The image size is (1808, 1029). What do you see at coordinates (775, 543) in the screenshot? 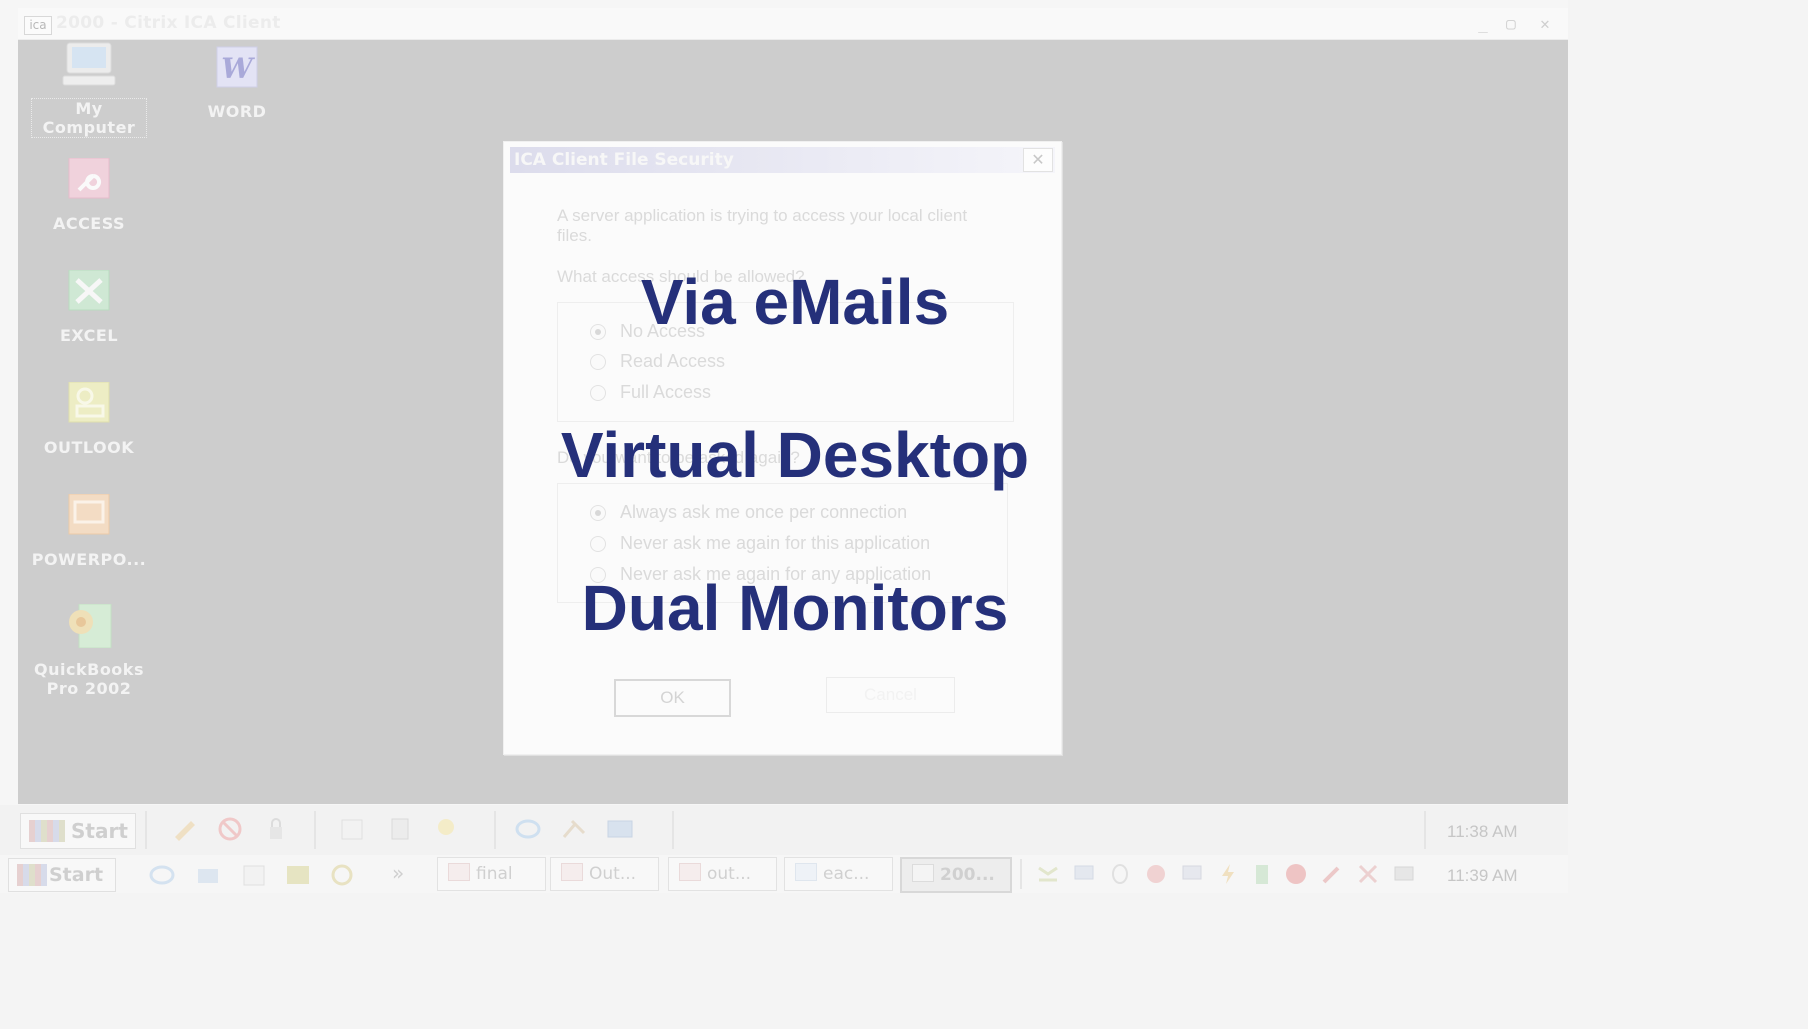
I see `radio-label: Never ask me again for this application` at bounding box center [775, 543].